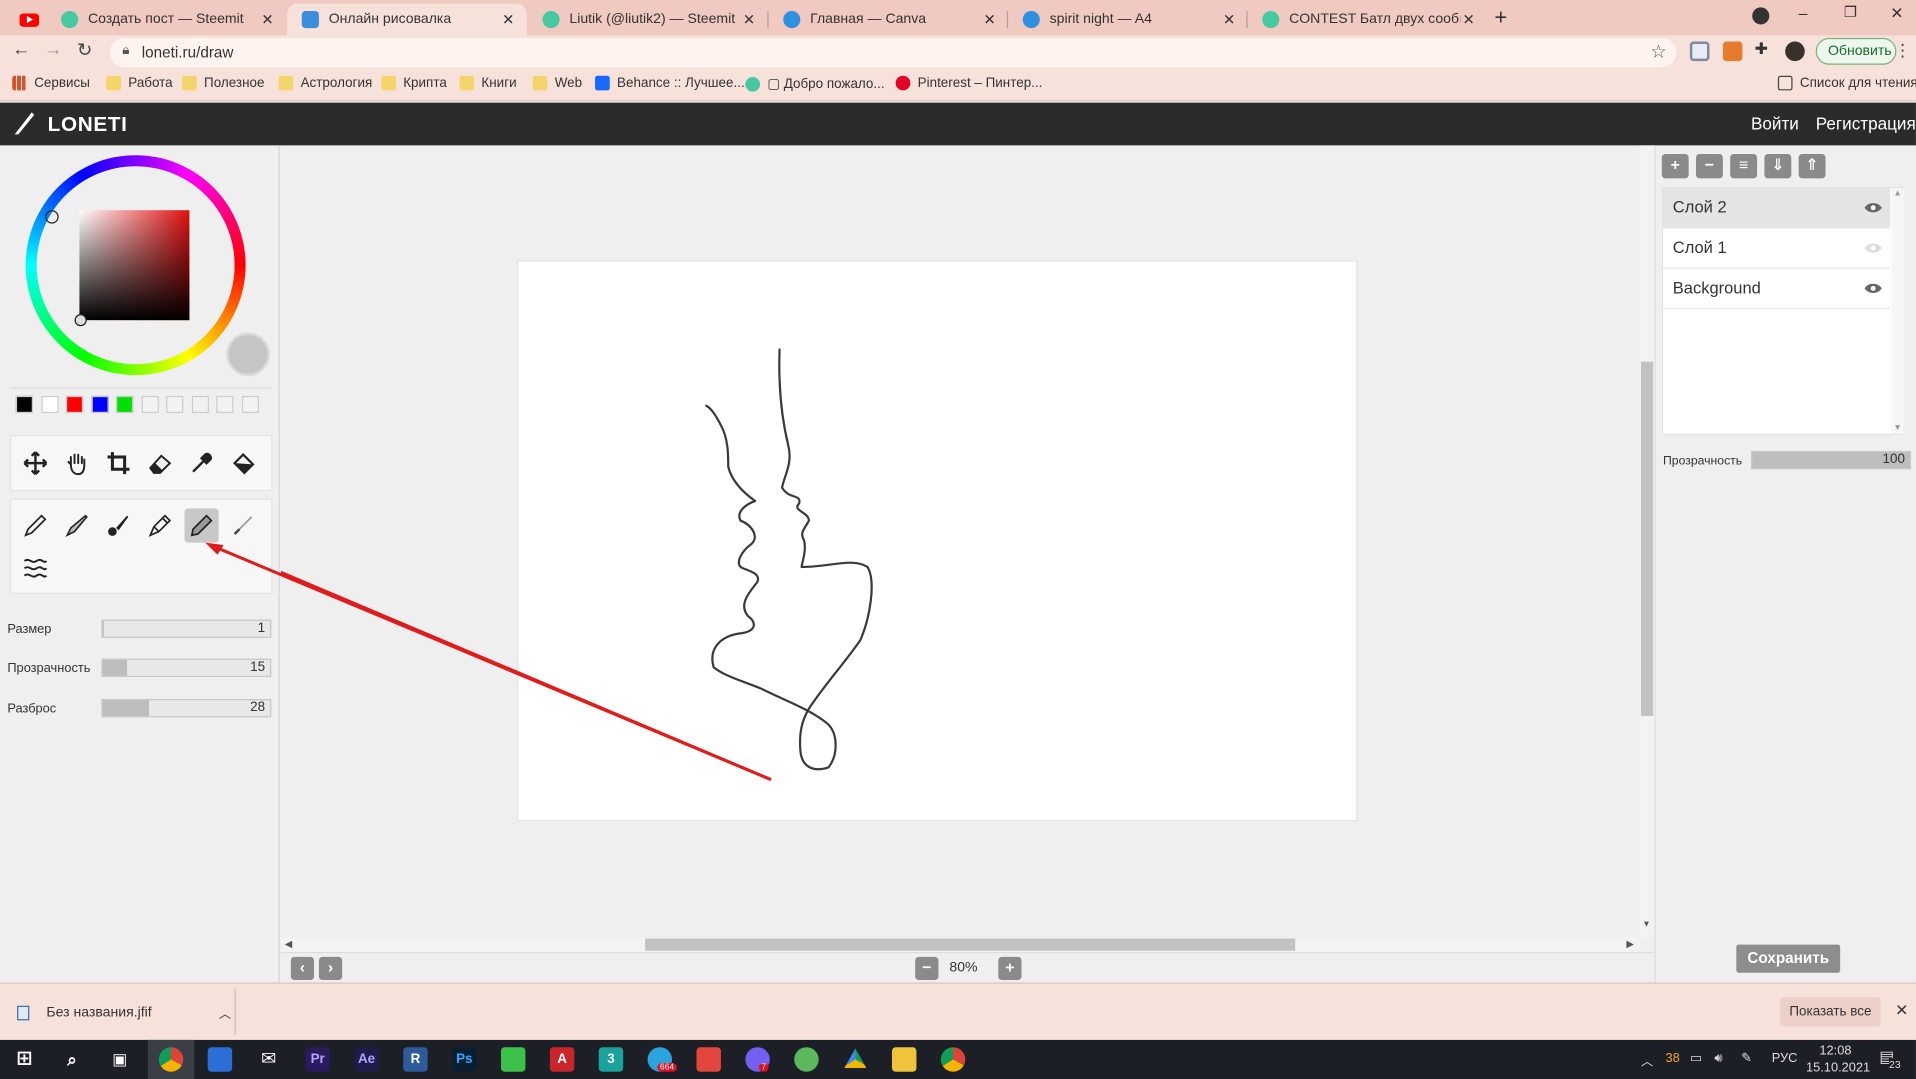  What do you see at coordinates (35, 525) in the screenshot?
I see `pencil-icon` at bounding box center [35, 525].